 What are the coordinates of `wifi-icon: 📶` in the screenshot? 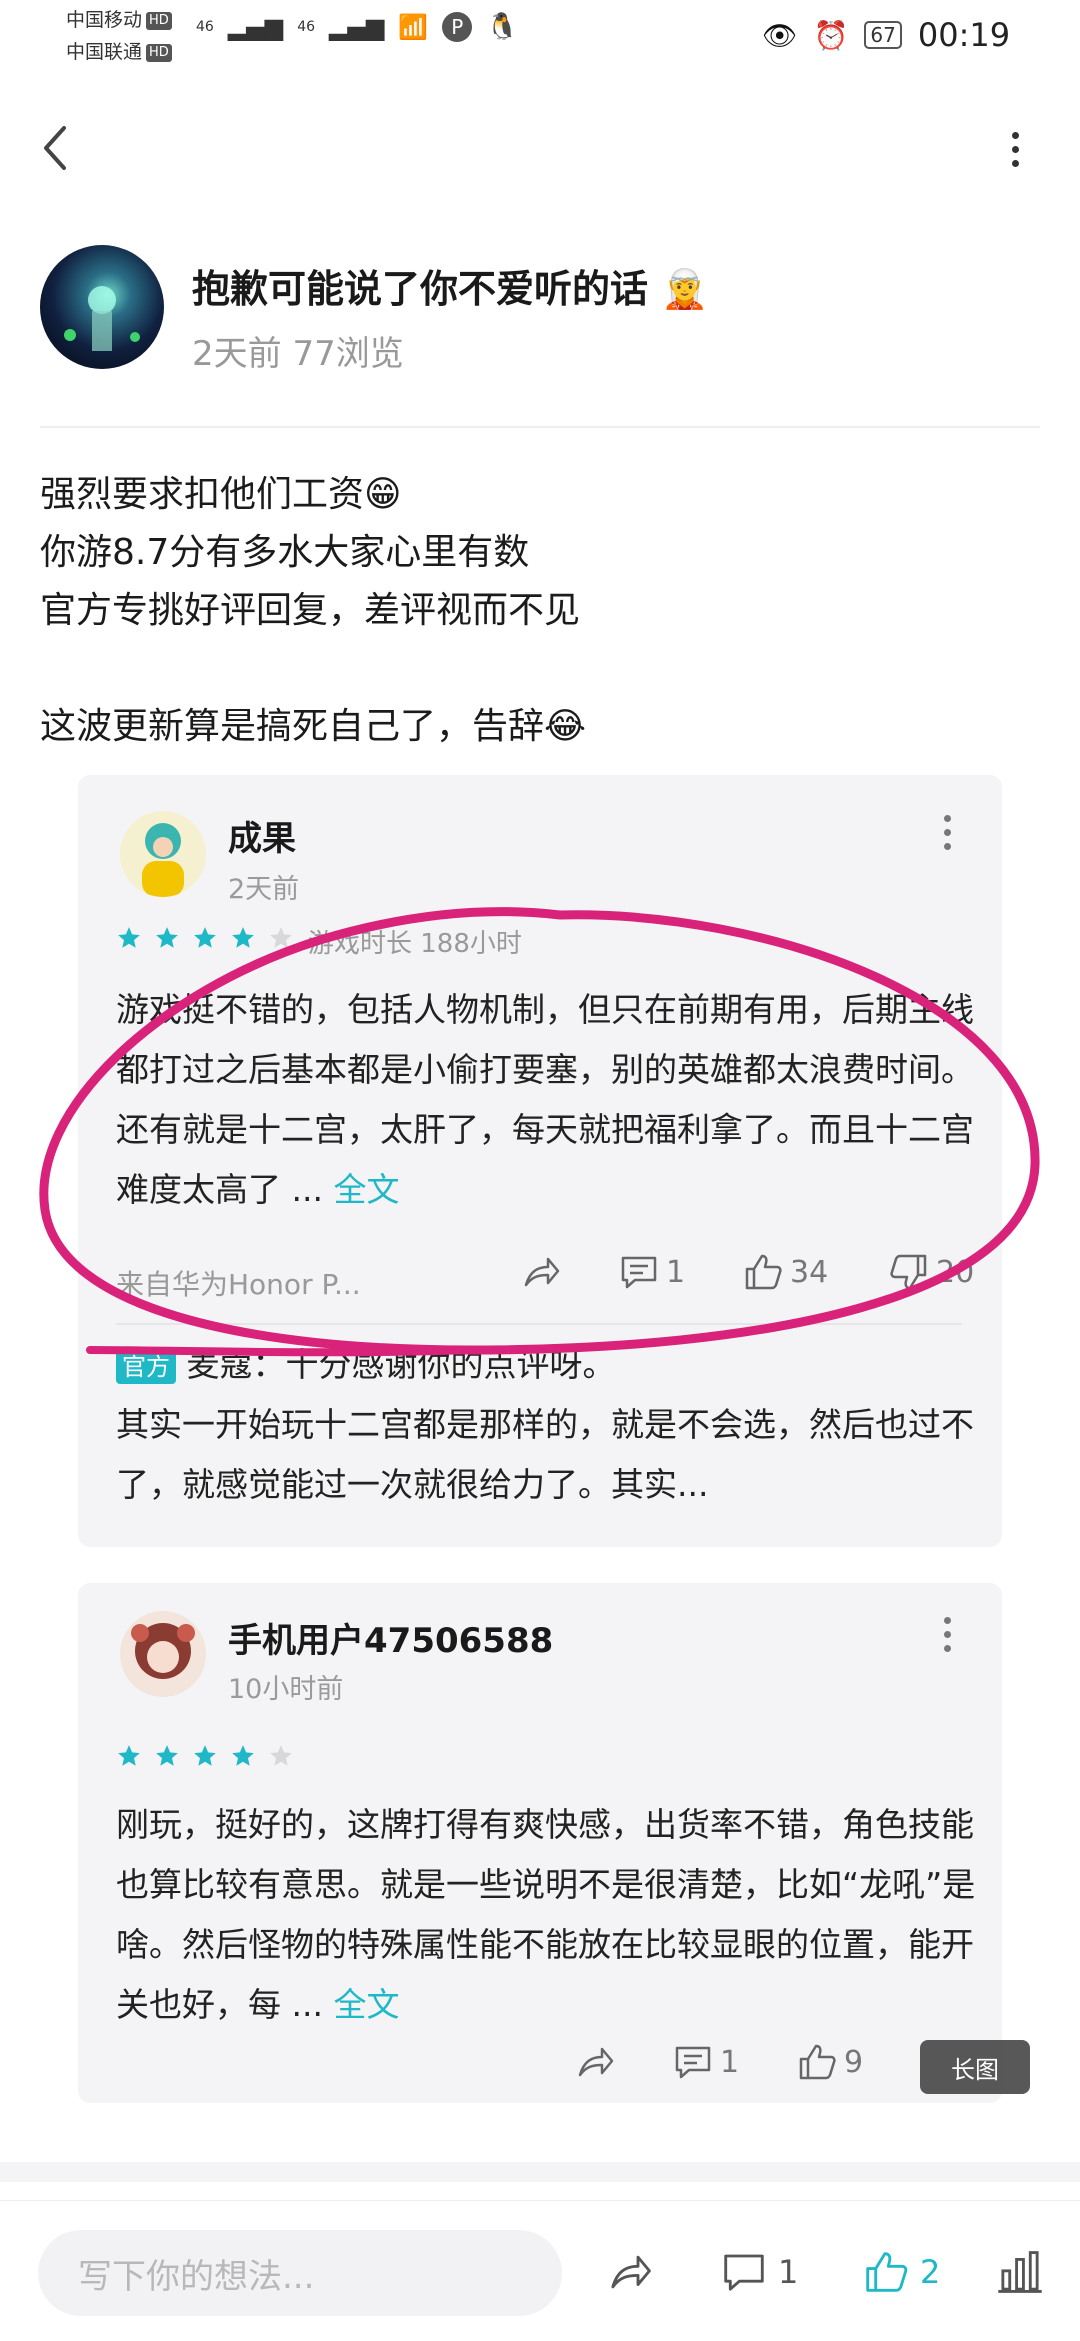 It's located at (413, 27).